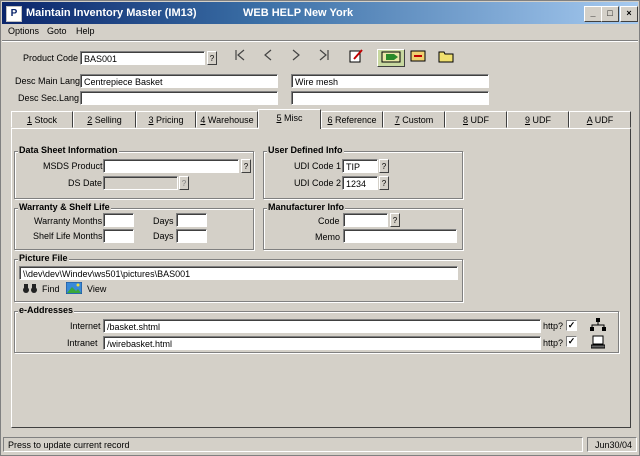  What do you see at coordinates (118, 220) in the screenshot?
I see `warranty-months-input` at bounding box center [118, 220].